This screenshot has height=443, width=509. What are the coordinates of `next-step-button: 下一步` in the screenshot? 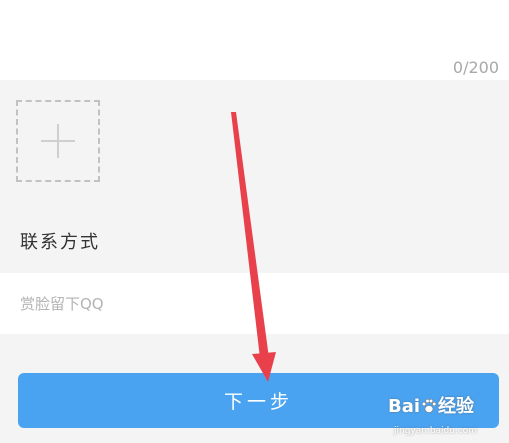 It's located at (258, 400).